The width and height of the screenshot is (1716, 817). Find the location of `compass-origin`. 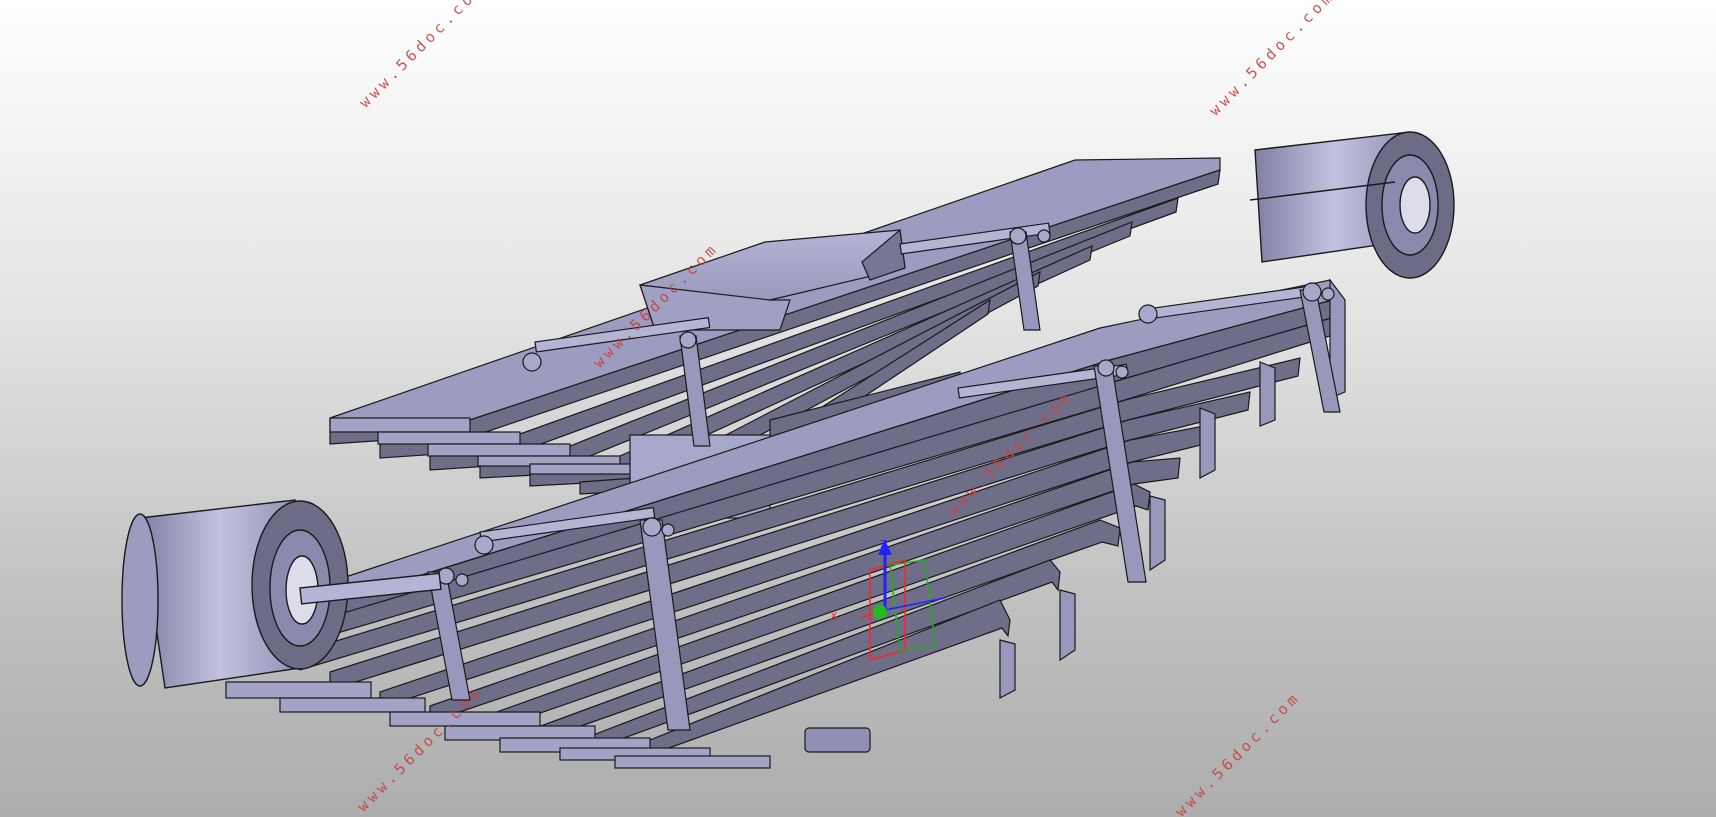

compass-origin is located at coordinates (880, 612).